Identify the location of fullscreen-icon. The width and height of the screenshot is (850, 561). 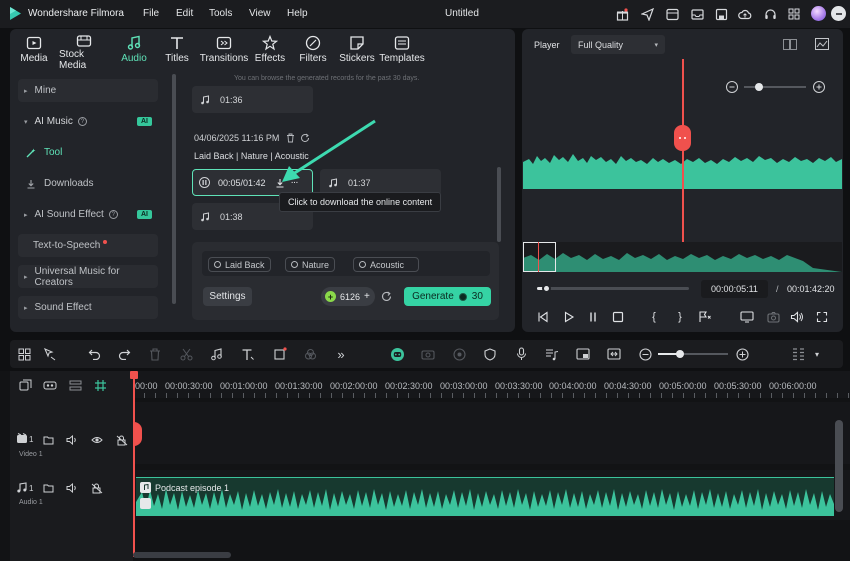
(822, 317).